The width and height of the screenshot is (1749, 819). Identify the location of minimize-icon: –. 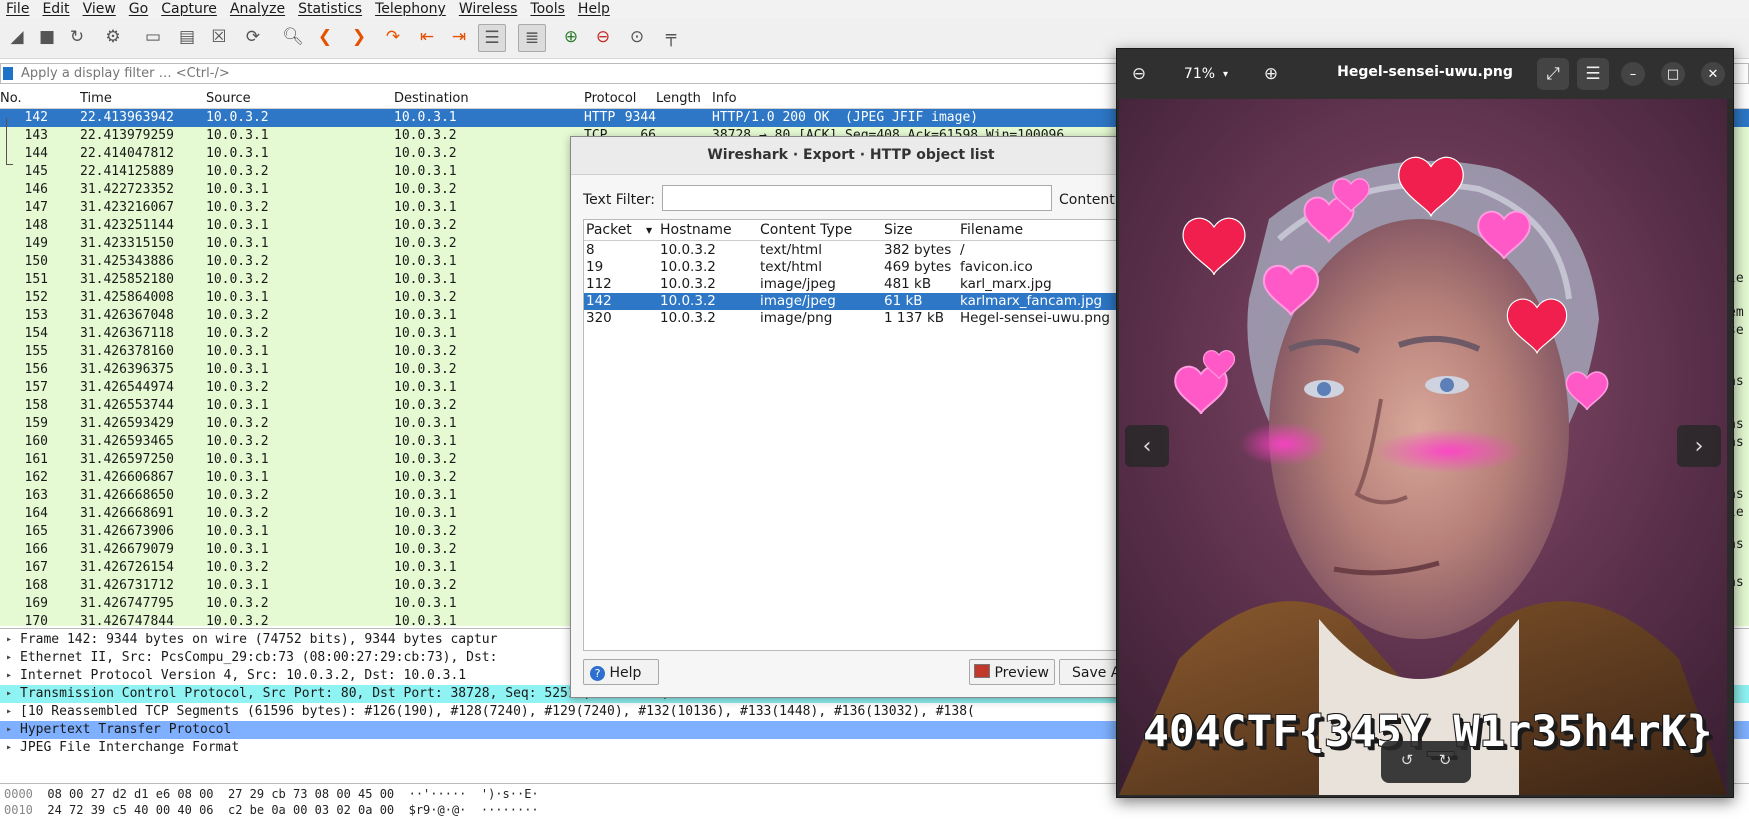
(1633, 74).